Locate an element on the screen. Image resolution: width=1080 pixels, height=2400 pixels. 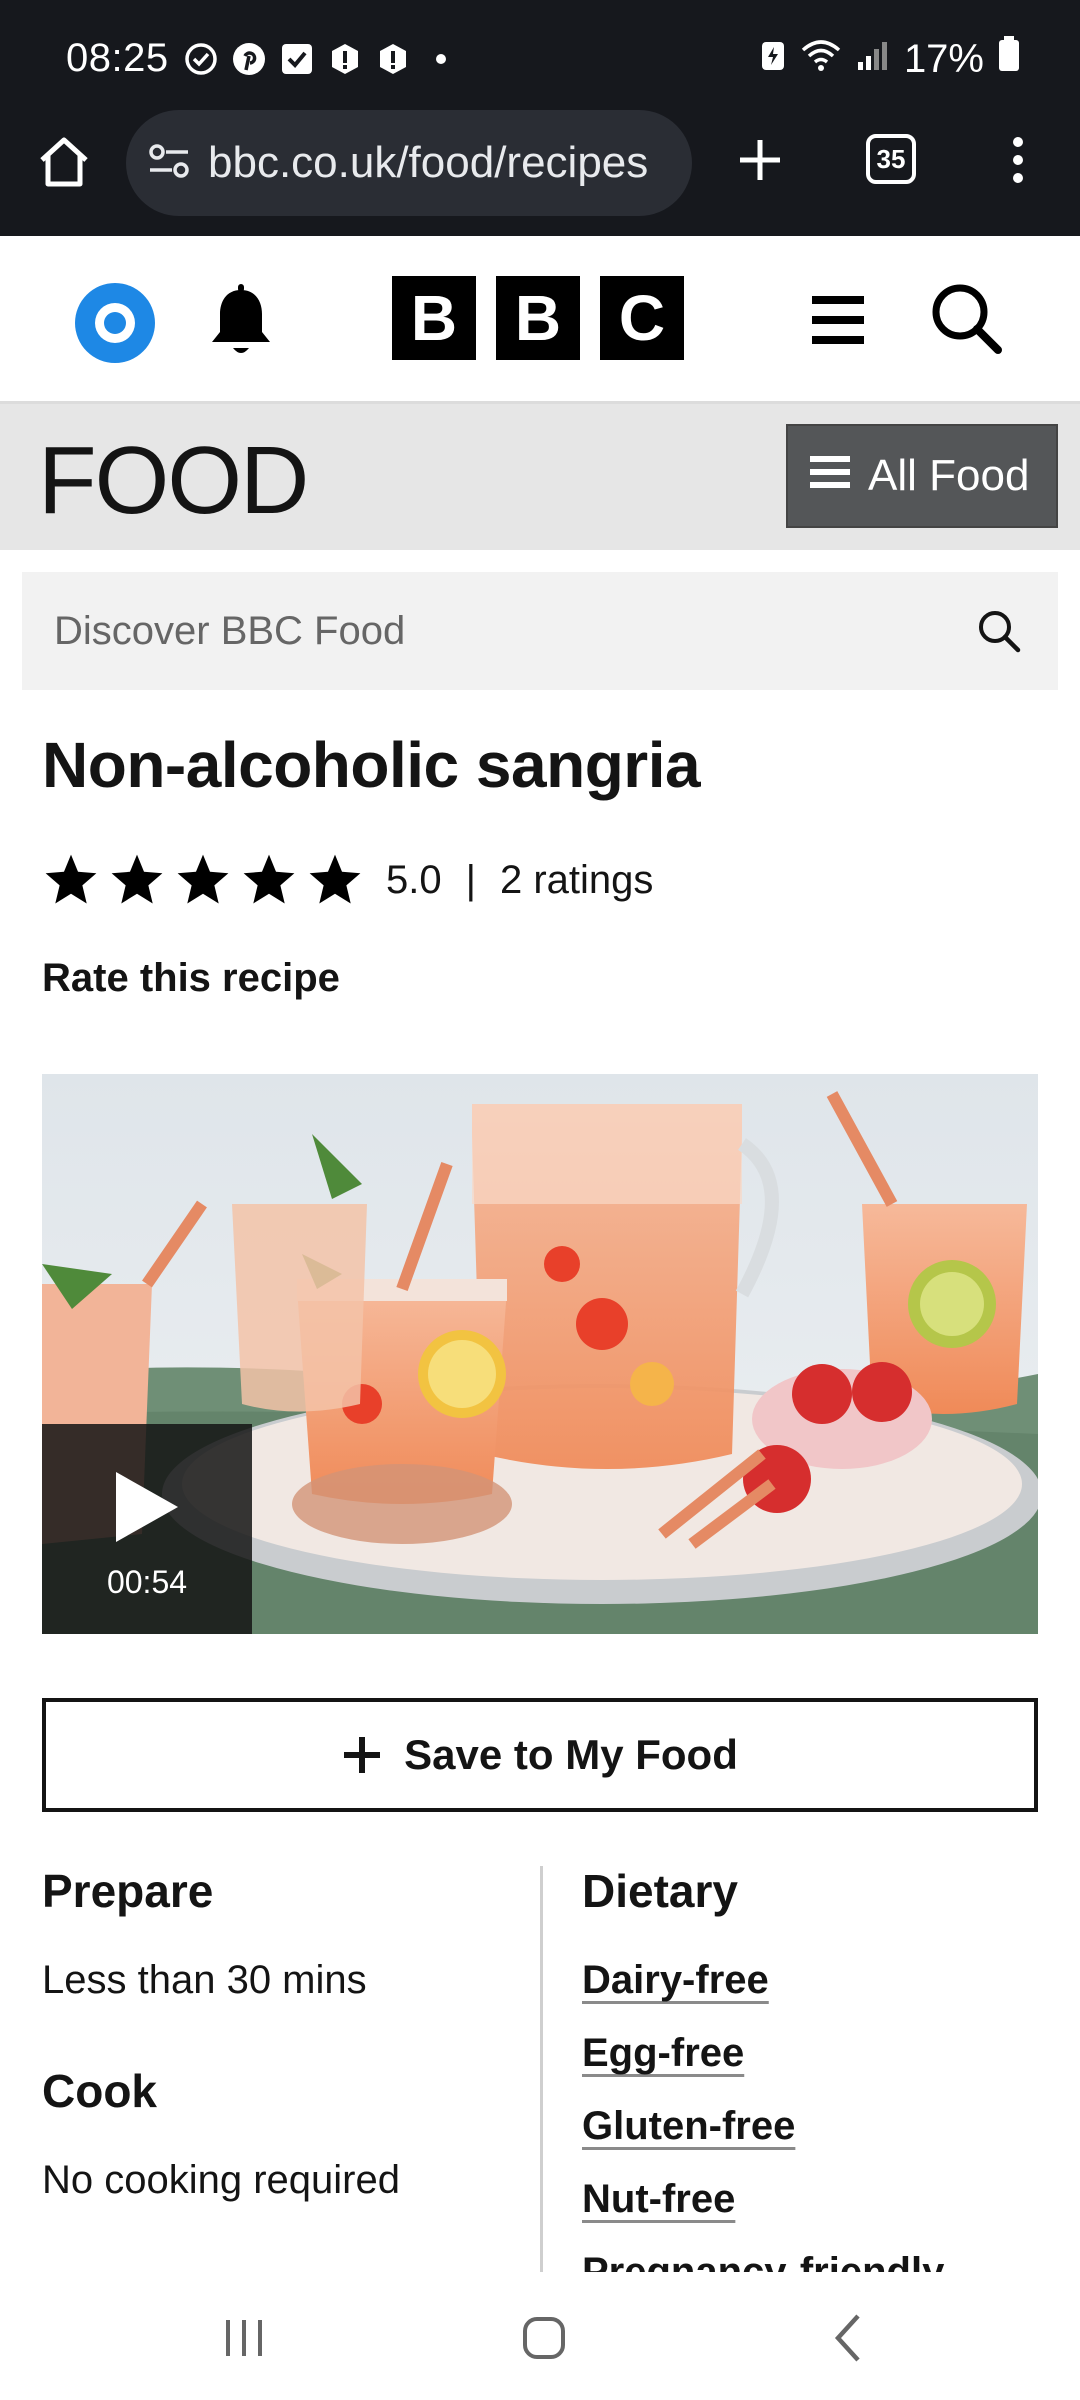
dietary-item: Gluten-free is located at coordinates (763, 2140).